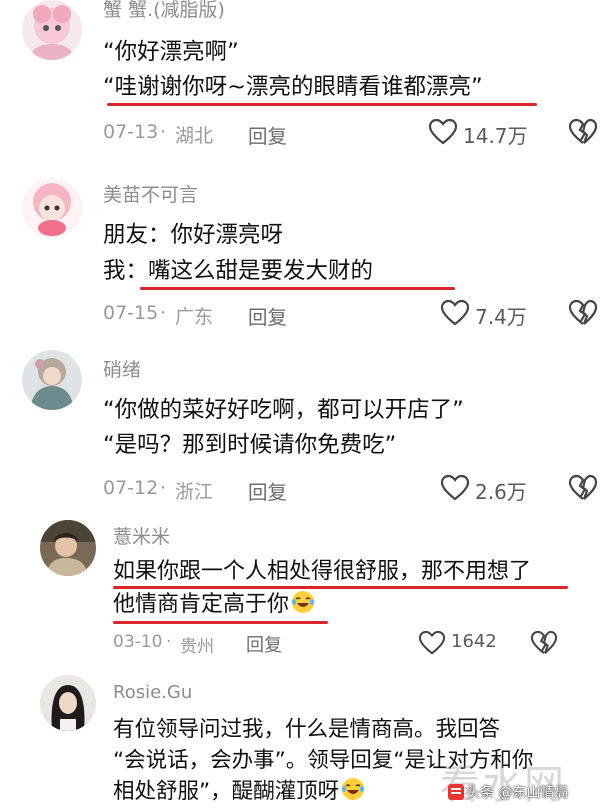 The height and width of the screenshot is (810, 600). Describe the element at coordinates (238, 271) in the screenshot. I see `comment-text-line: 我：嘴这么甜是要发大财的` at that location.